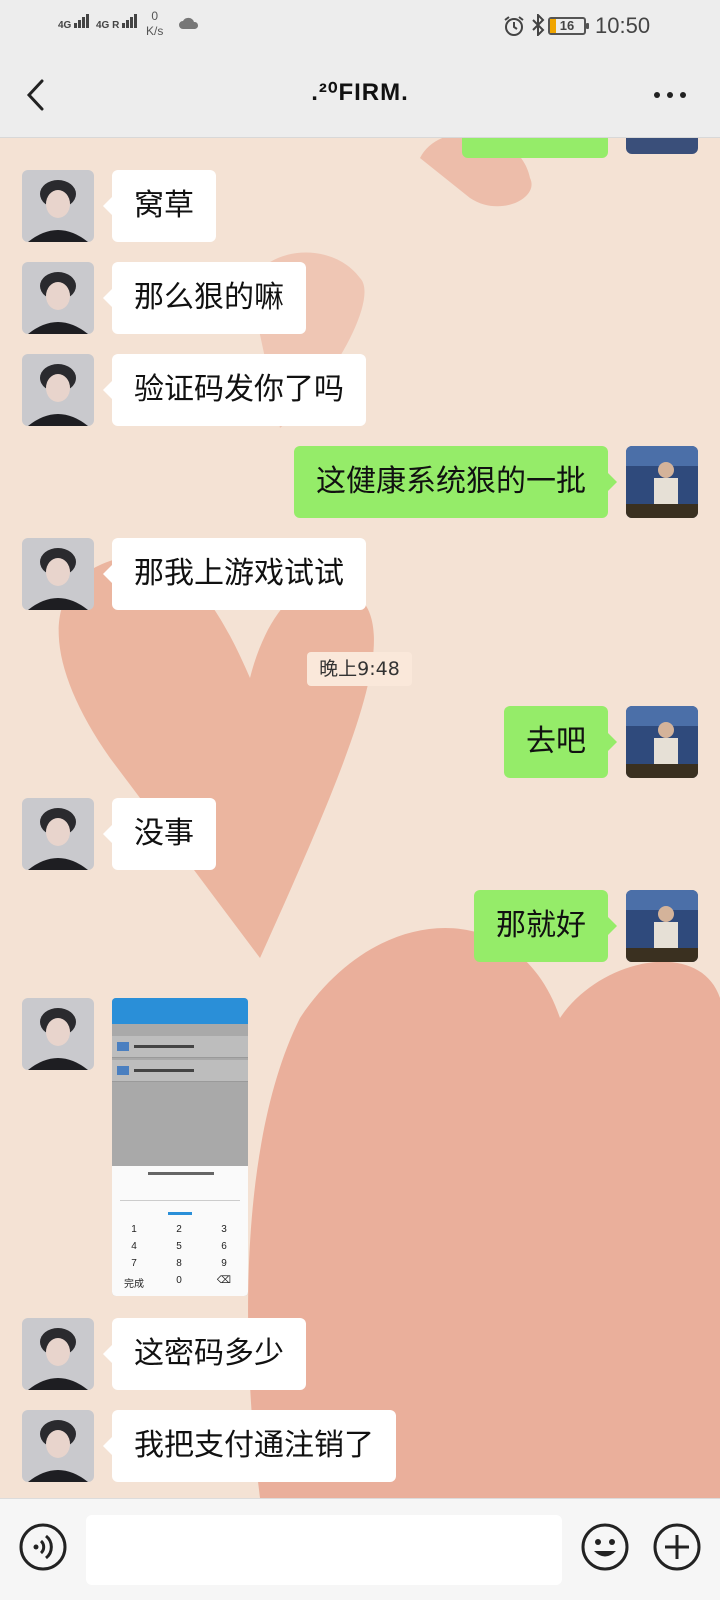 This screenshot has height=1600, width=720. Describe the element at coordinates (359, 669) in the screenshot. I see `message-timestamp: 晚上9:48` at that location.